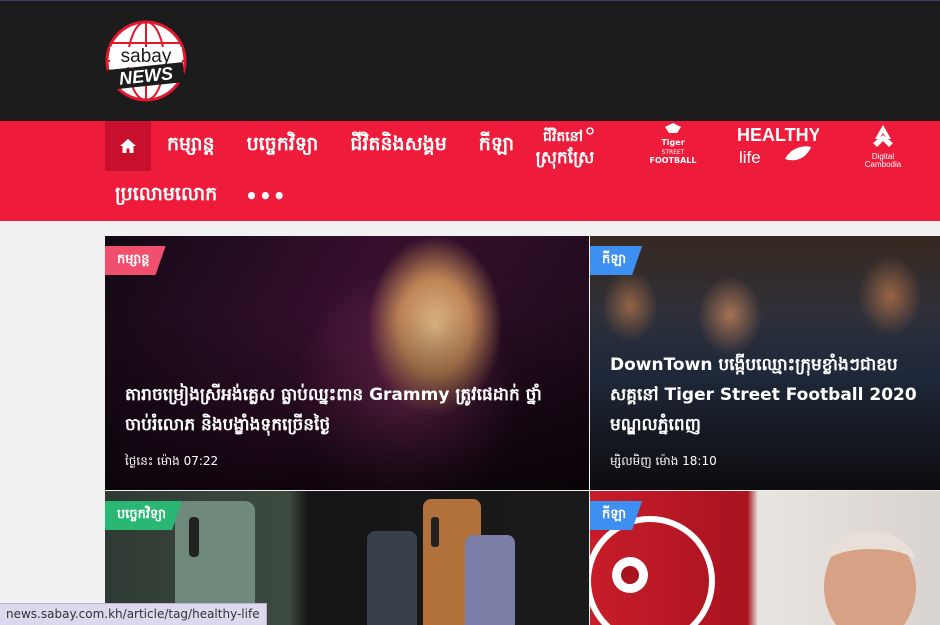 This screenshot has width=940, height=625. I want to click on tiger-street-football-logo: Tiger STREET FOOTBALL, so click(673, 146).